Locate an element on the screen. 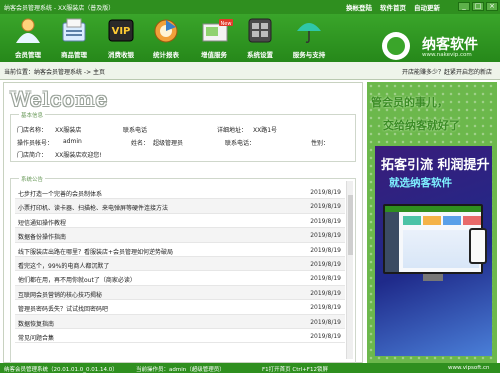 This screenshot has height=373, width=500. toolbar-goods: 商品管理 is located at coordinates (74, 38).